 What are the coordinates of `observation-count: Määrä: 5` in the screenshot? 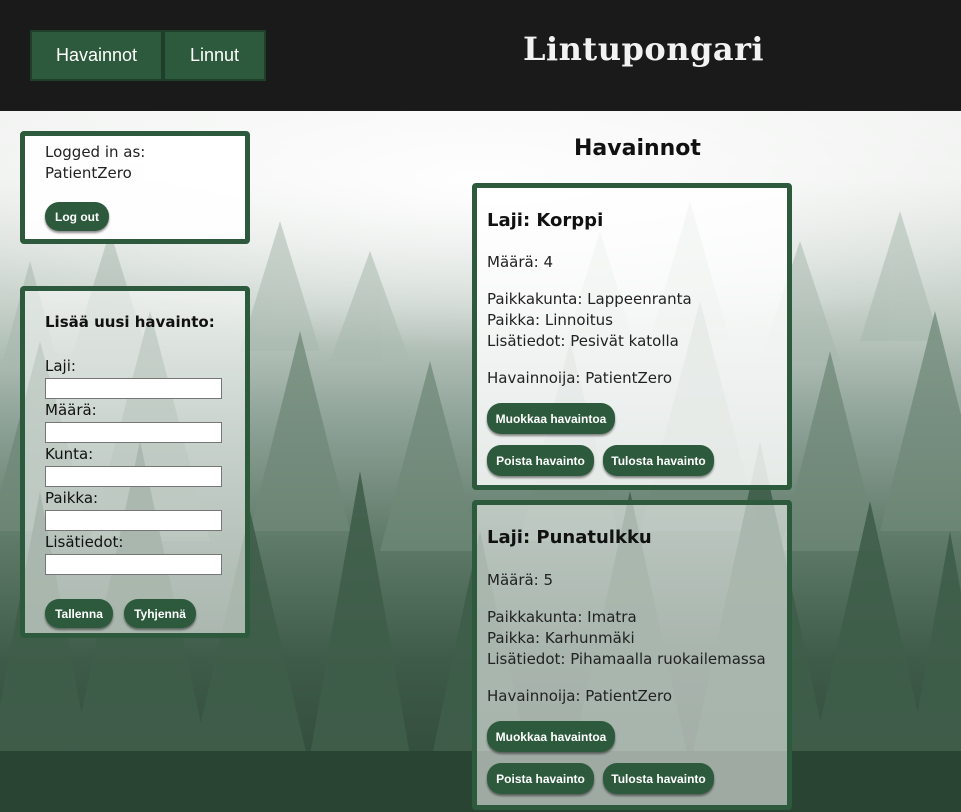 It's located at (520, 580).